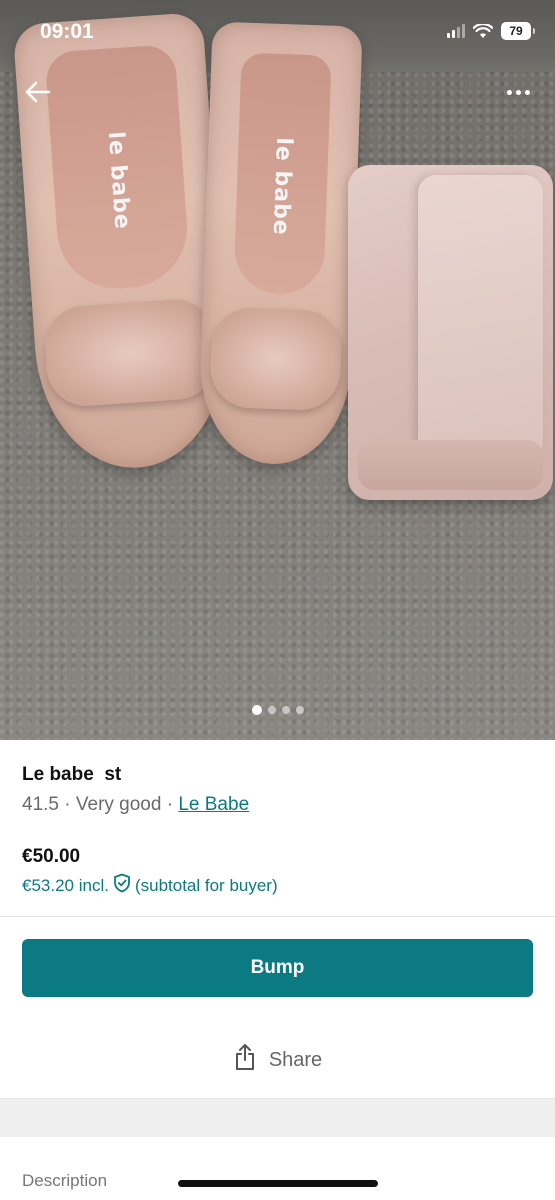  I want to click on brand-link: Le Babe, so click(213, 804).